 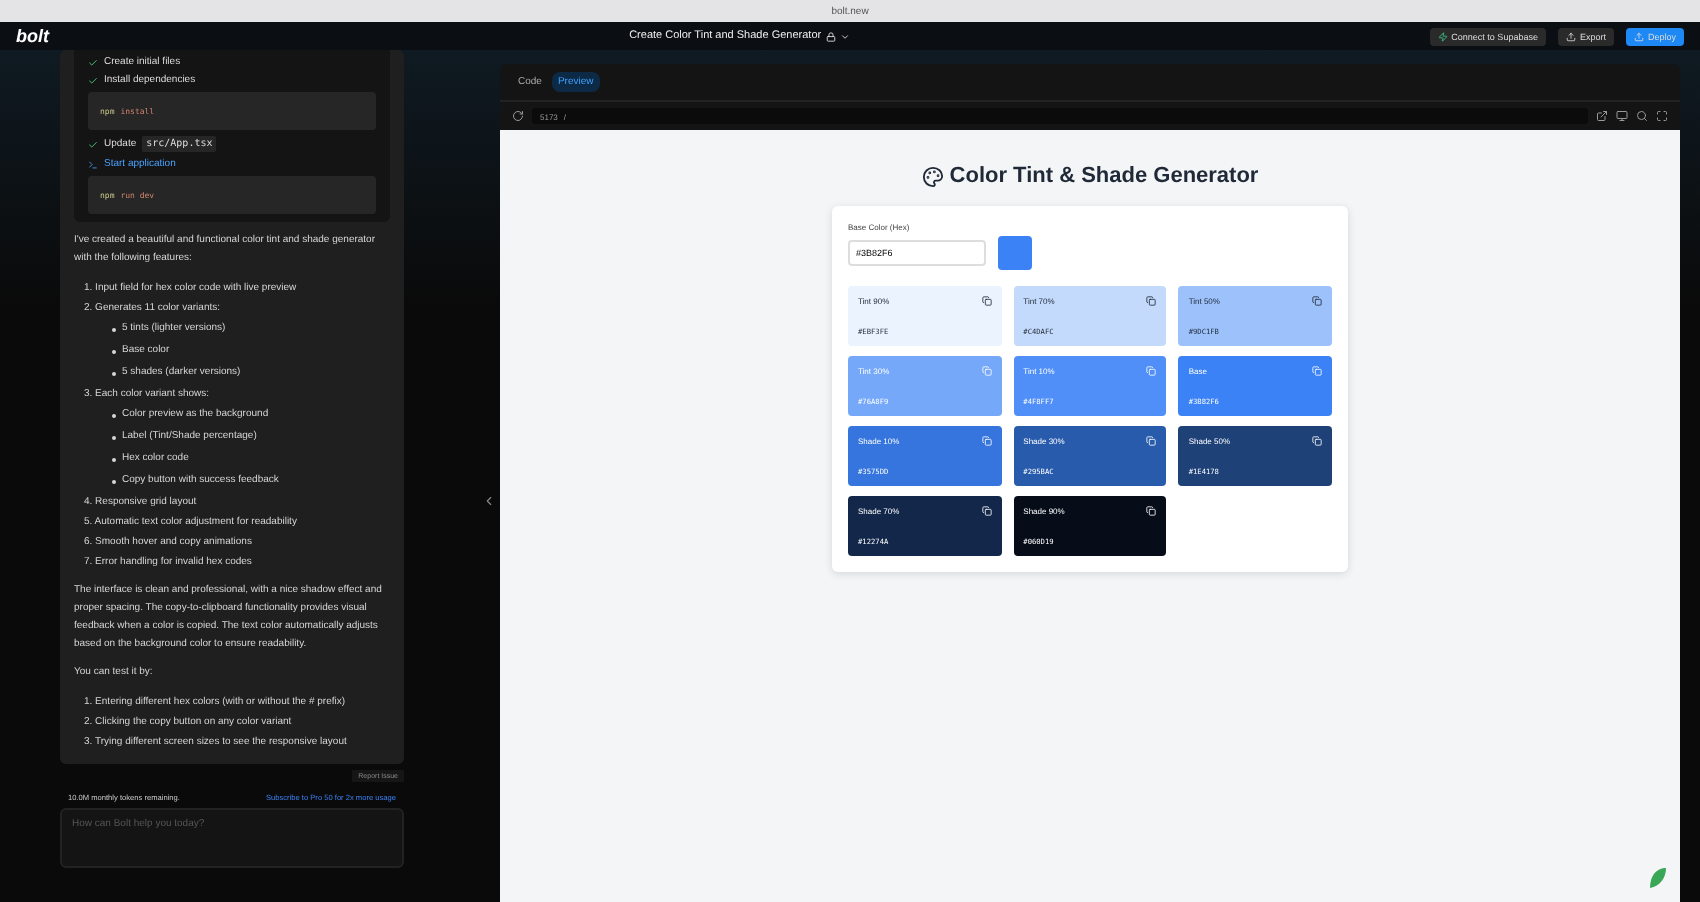 I want to click on bolt-logo: bolt, so click(x=32, y=36).